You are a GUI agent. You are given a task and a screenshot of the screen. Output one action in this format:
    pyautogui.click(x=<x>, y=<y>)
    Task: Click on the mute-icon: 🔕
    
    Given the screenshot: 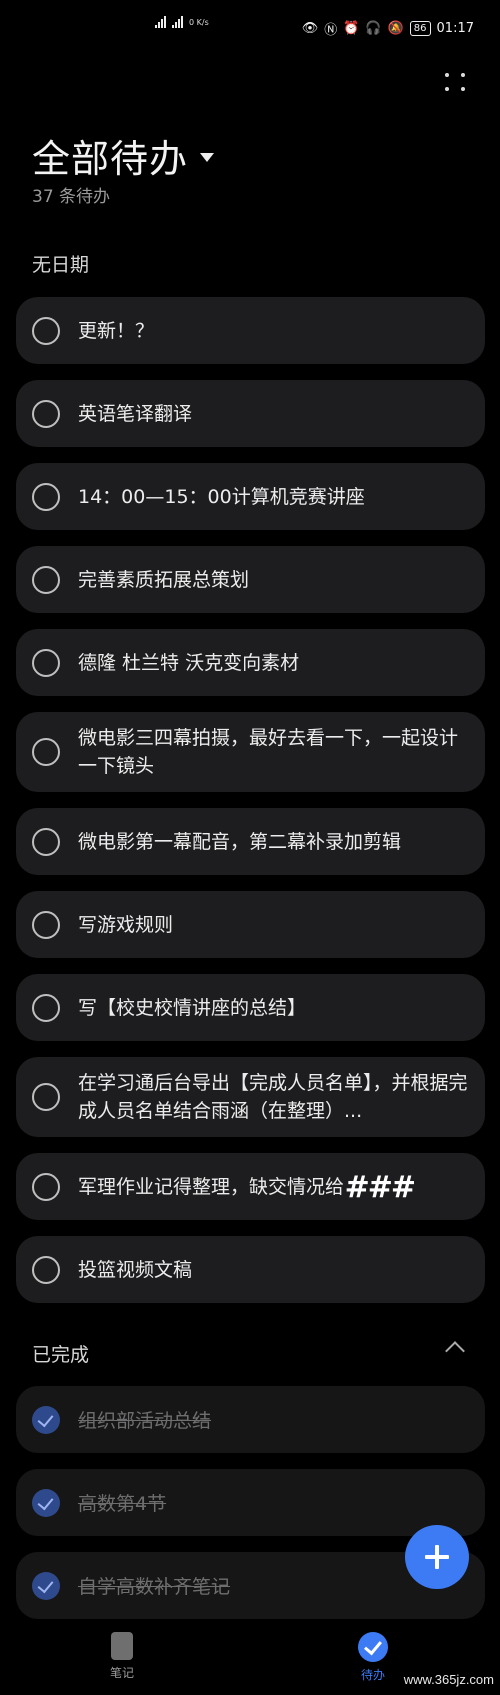 What is the action you would take?
    pyautogui.click(x=395, y=28)
    